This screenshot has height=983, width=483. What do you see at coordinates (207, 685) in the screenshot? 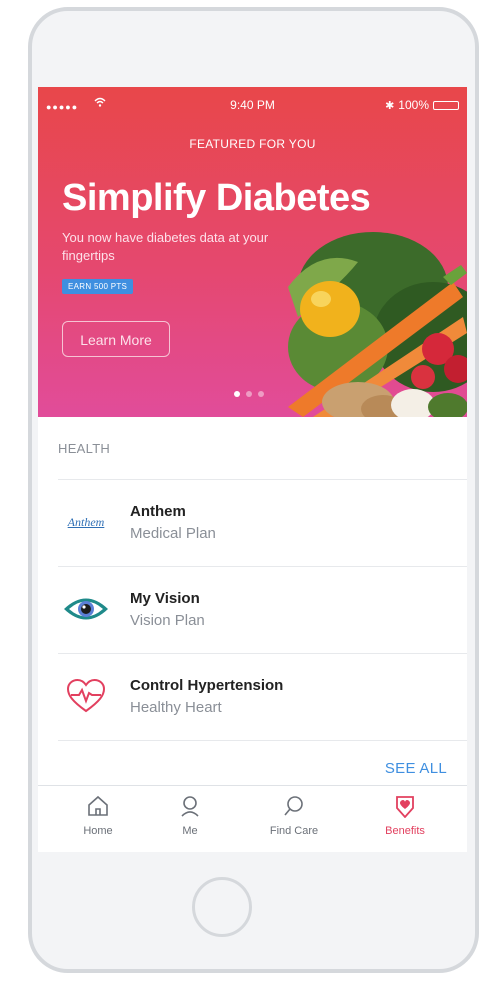
I see `list-item-title: Control Hypertension` at bounding box center [207, 685].